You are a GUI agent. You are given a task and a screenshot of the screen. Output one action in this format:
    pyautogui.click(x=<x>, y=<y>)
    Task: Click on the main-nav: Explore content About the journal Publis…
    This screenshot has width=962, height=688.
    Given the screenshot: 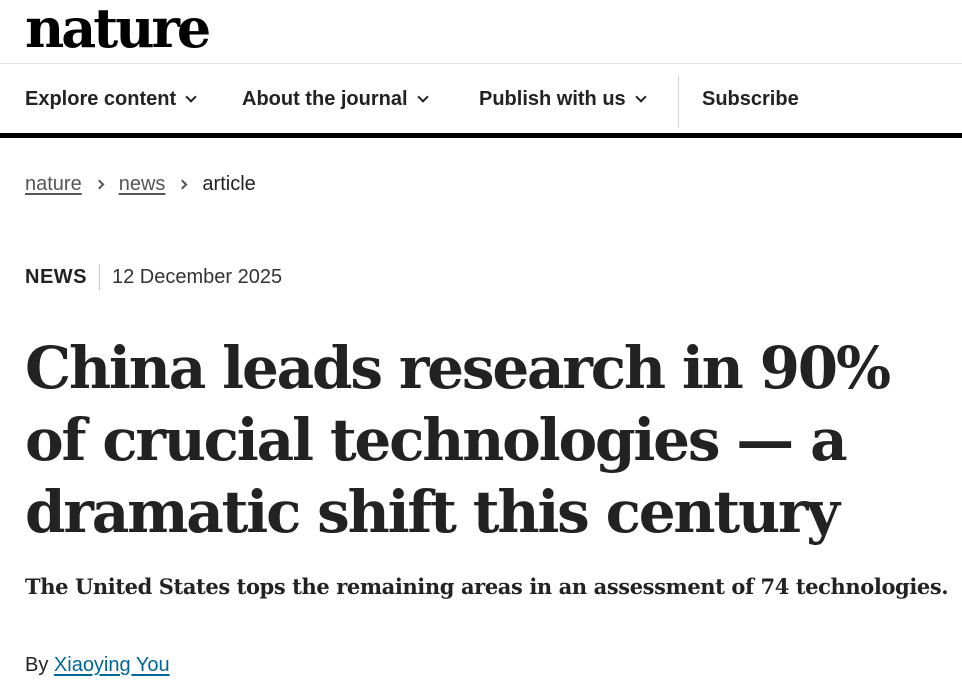 What is the action you would take?
    pyautogui.click(x=481, y=101)
    